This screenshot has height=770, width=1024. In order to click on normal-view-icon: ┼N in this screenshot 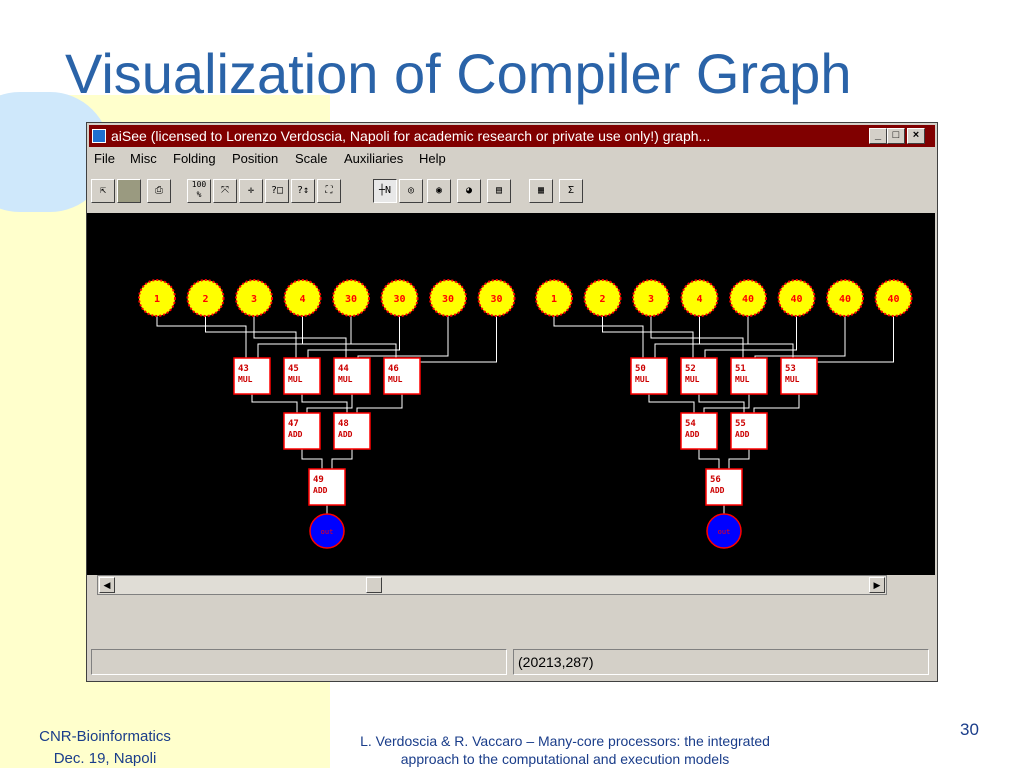, I will do `click(385, 191)`.